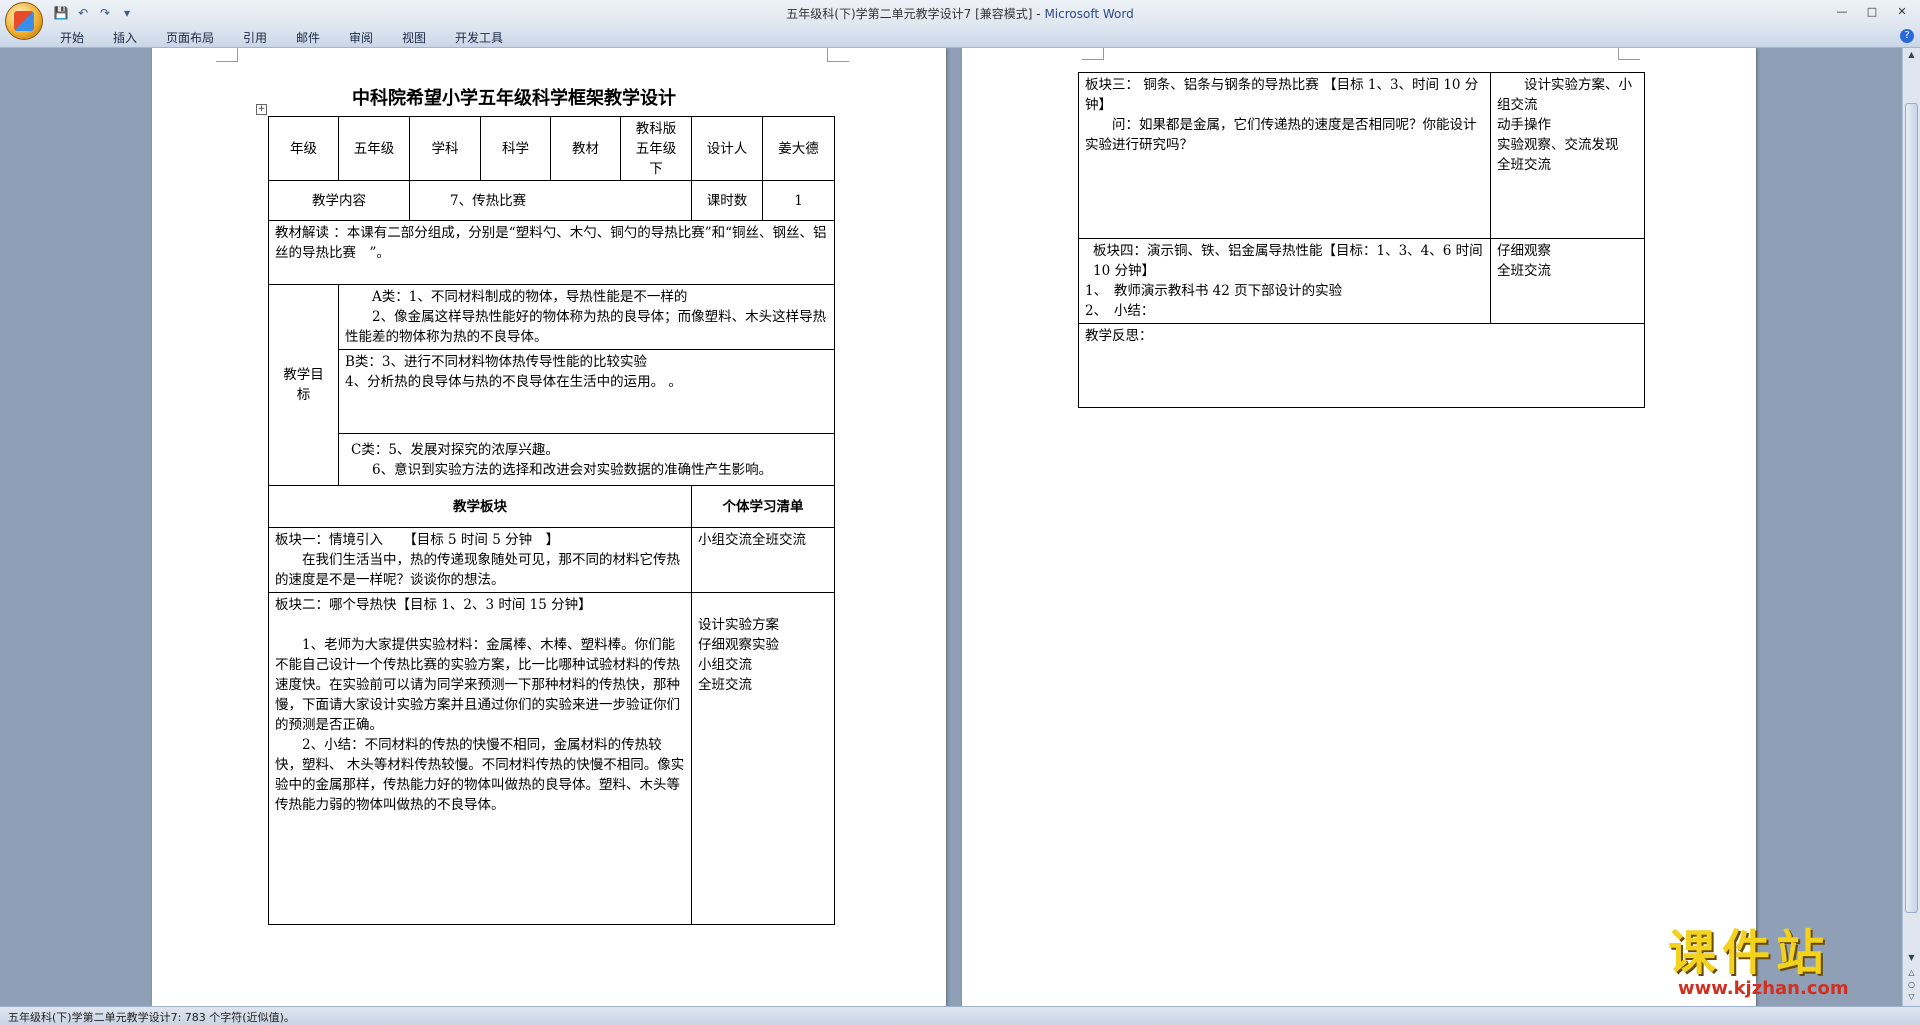 This screenshot has width=1920, height=1025. I want to click on next-page-icon: ▽, so click(1911, 998).